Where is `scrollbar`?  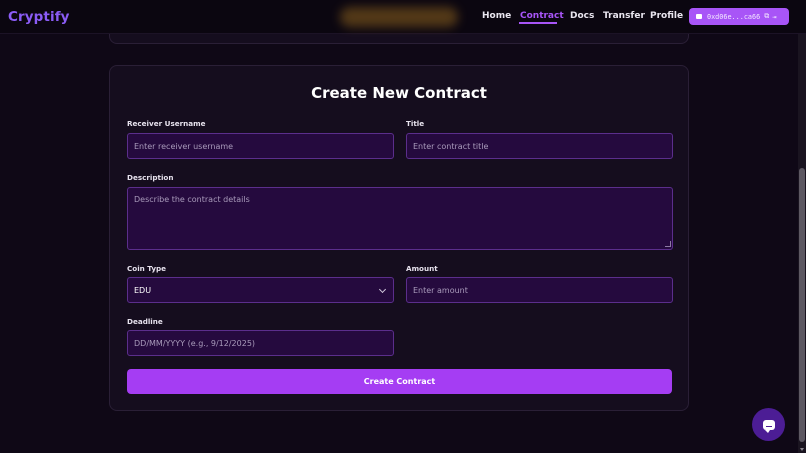 scrollbar is located at coordinates (802, 226).